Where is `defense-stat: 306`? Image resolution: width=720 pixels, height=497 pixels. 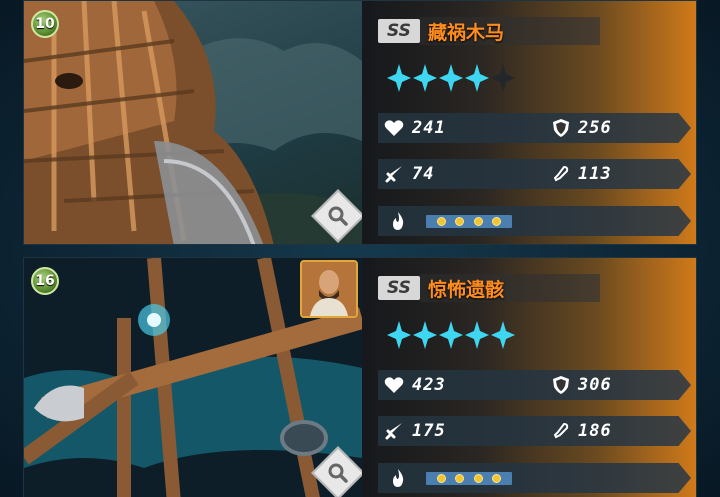
defense-stat: 306 is located at coordinates (582, 385).